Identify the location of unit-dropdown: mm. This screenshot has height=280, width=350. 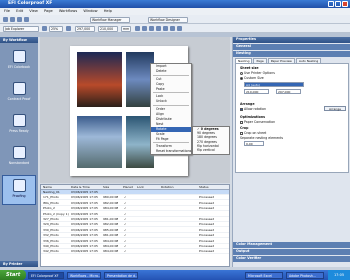
(126, 28).